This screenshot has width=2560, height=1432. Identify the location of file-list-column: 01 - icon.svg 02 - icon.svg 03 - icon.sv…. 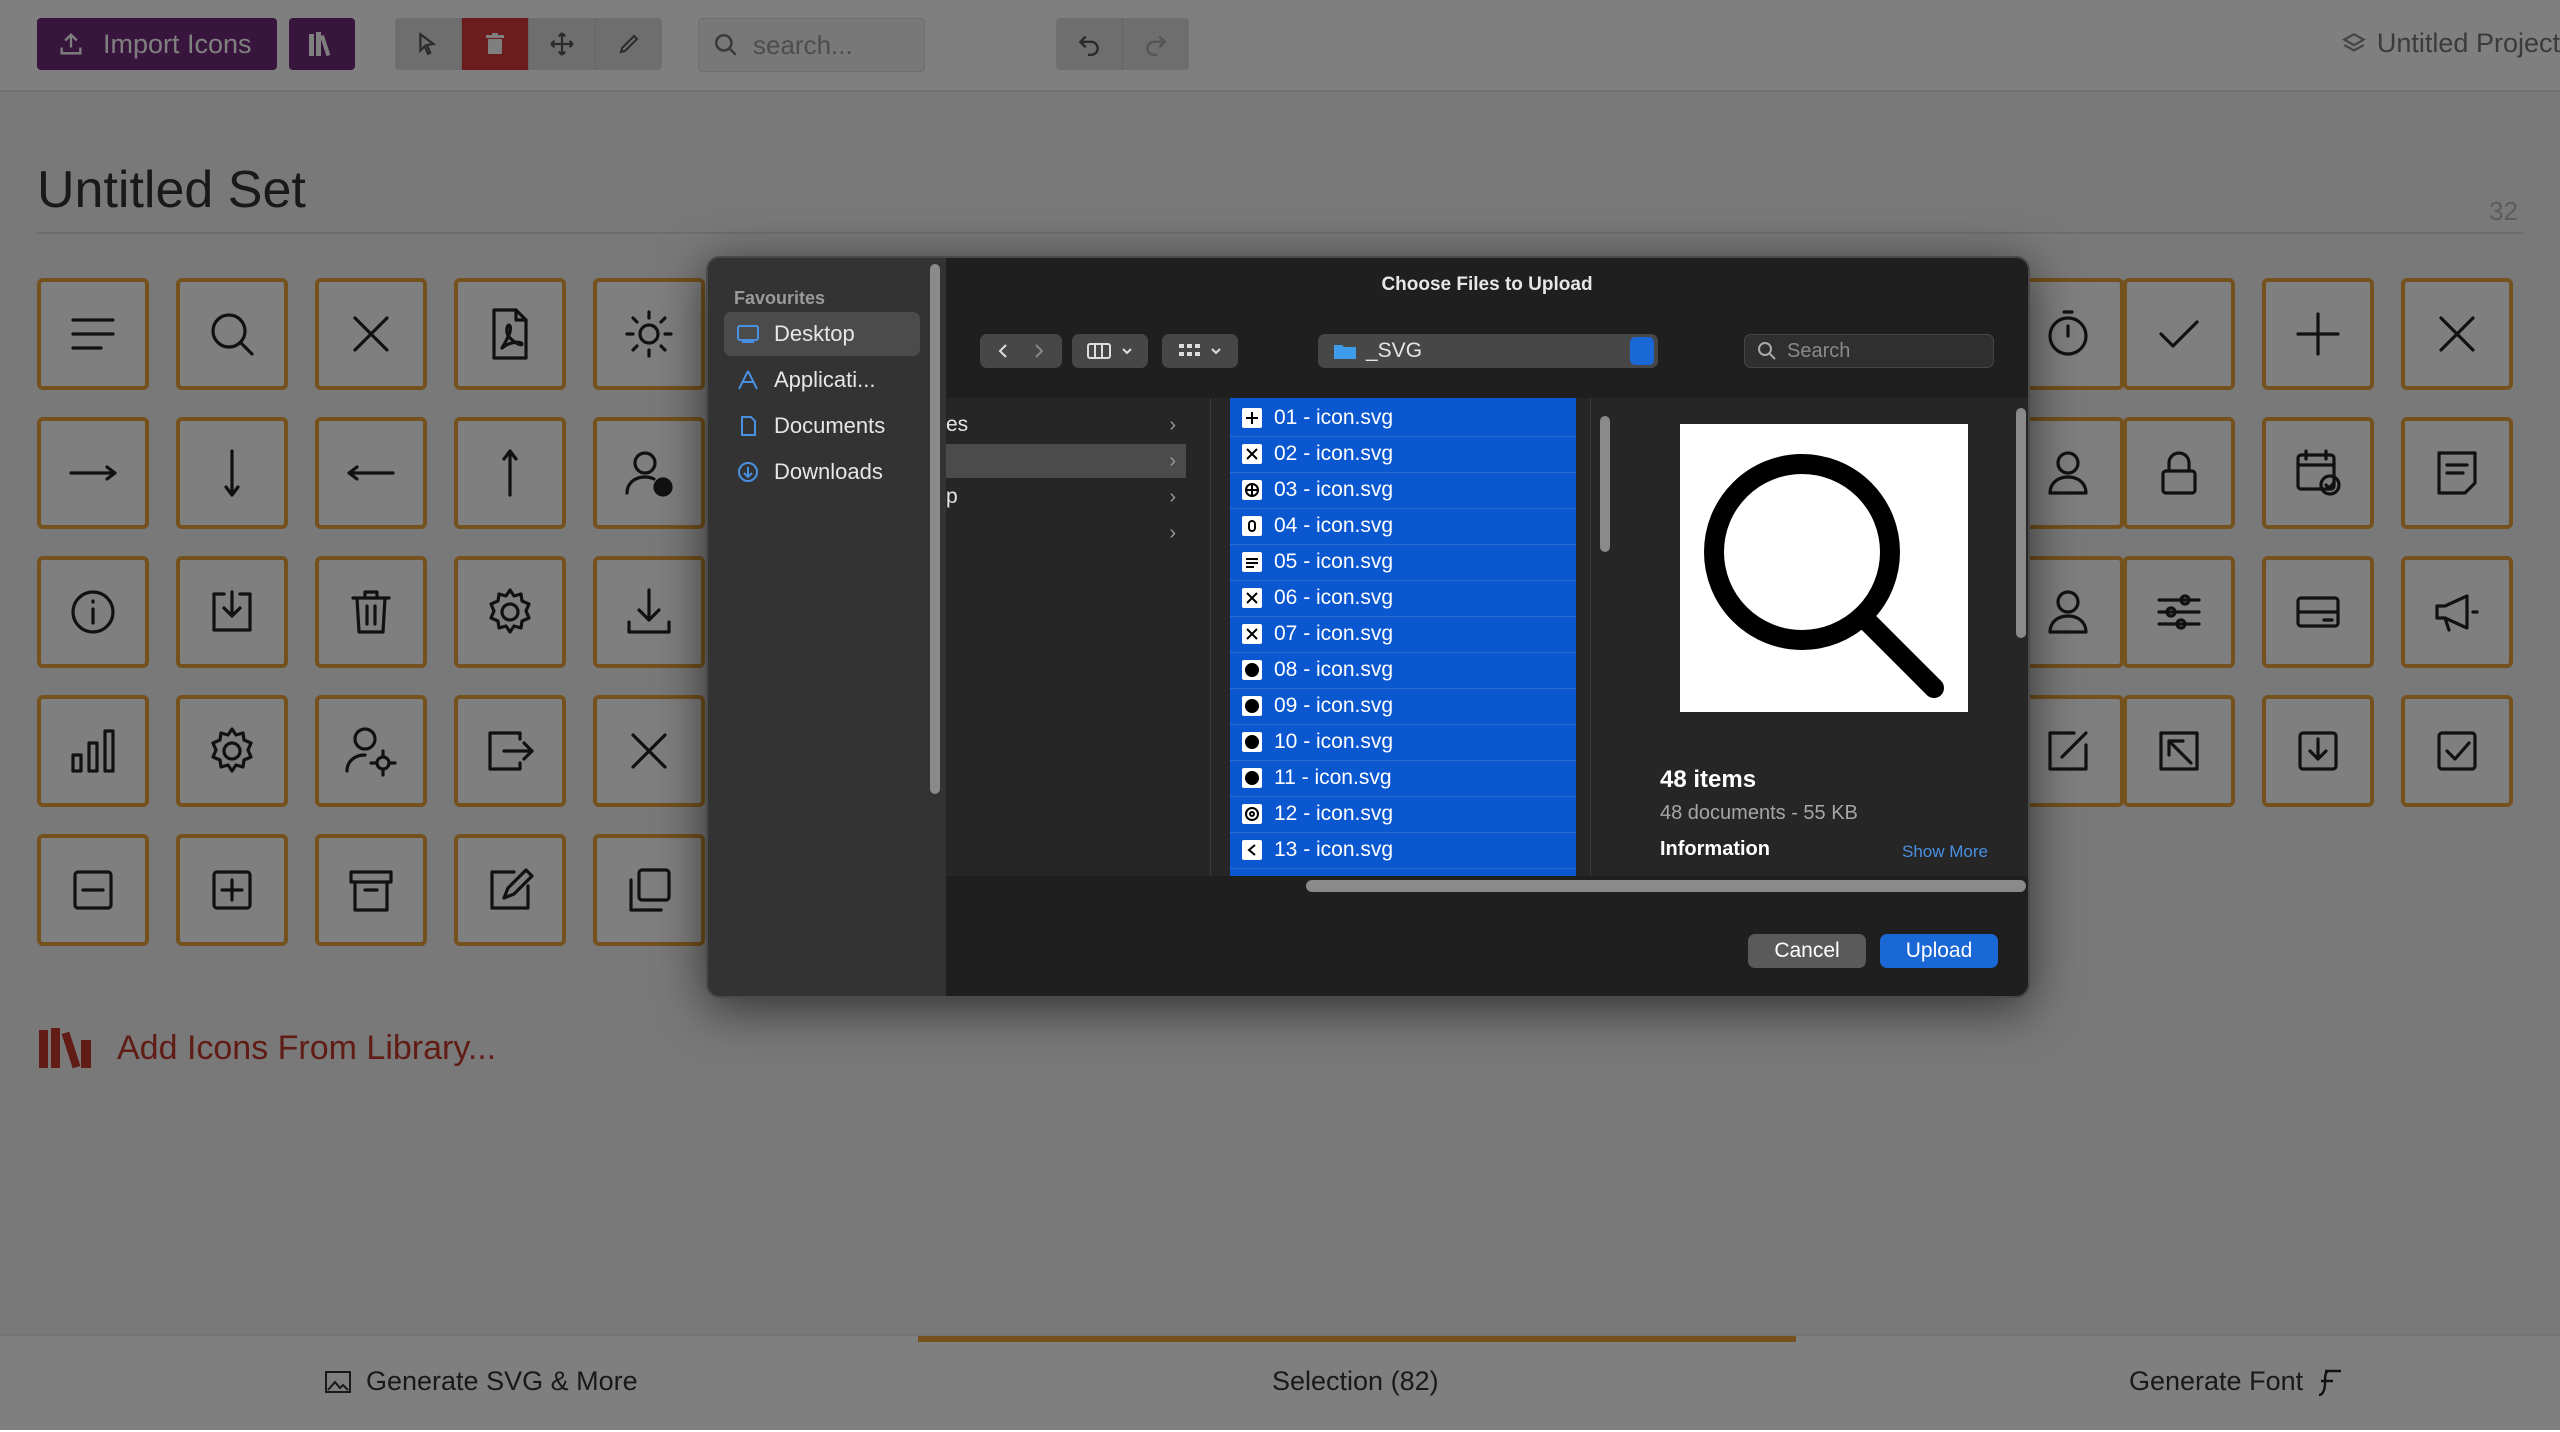
(1403, 637).